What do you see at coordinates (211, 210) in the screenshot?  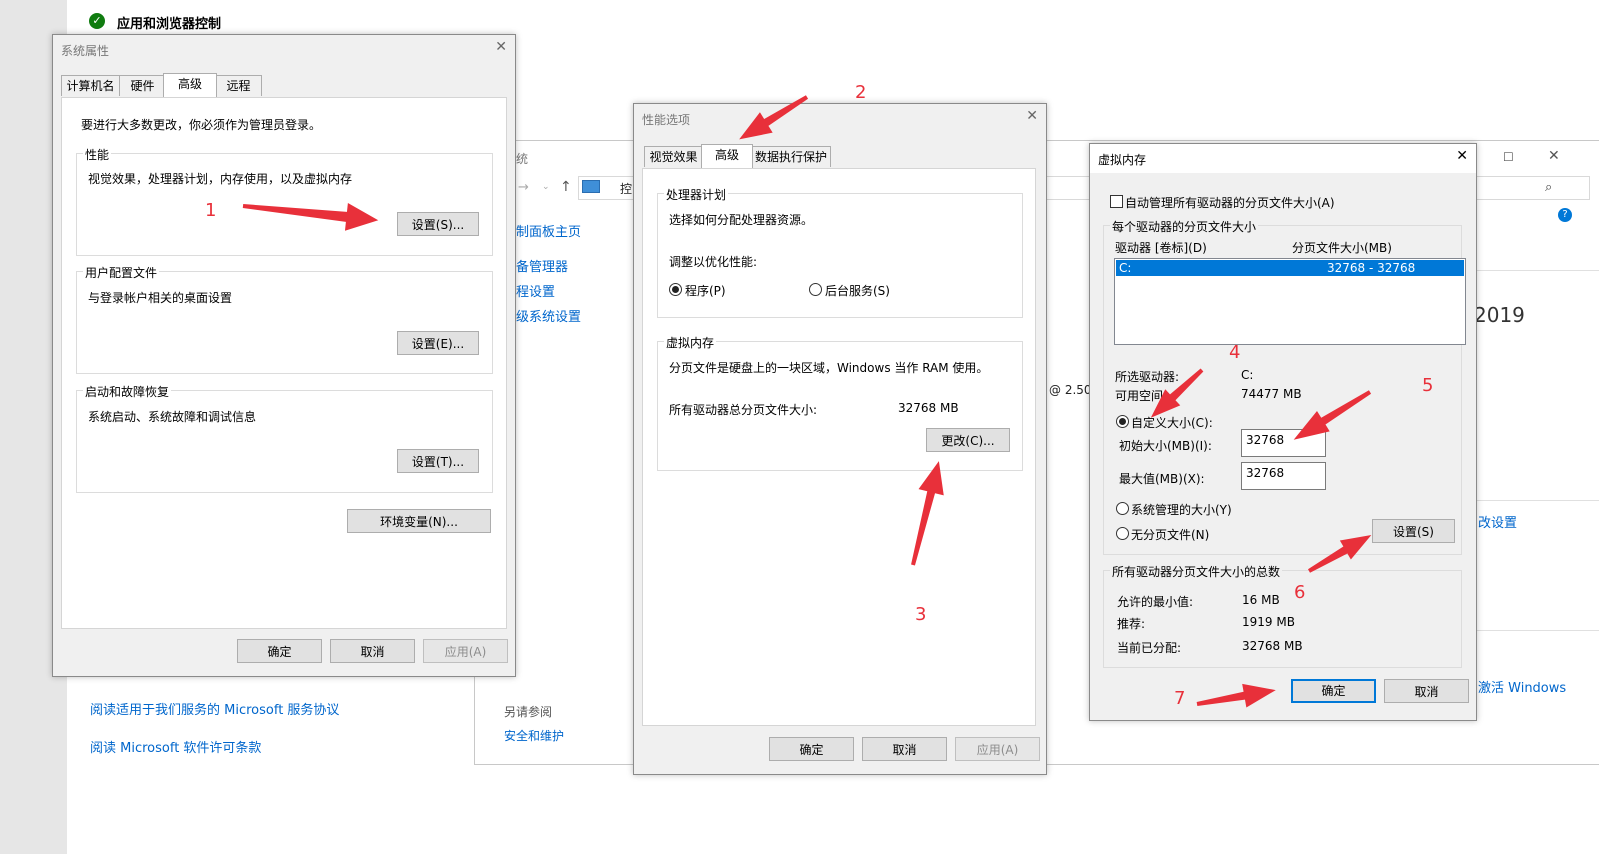 I see `annotation-1: 1` at bounding box center [211, 210].